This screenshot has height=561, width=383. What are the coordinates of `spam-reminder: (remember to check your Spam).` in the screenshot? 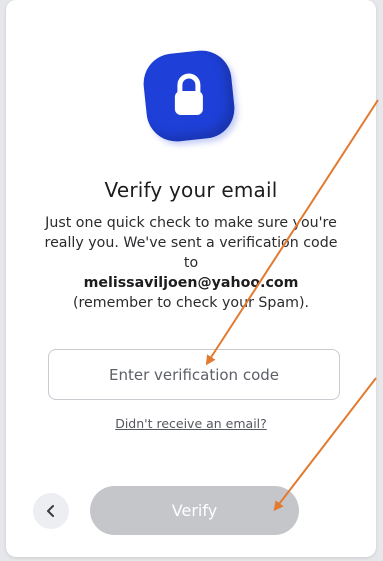 It's located at (190, 303).